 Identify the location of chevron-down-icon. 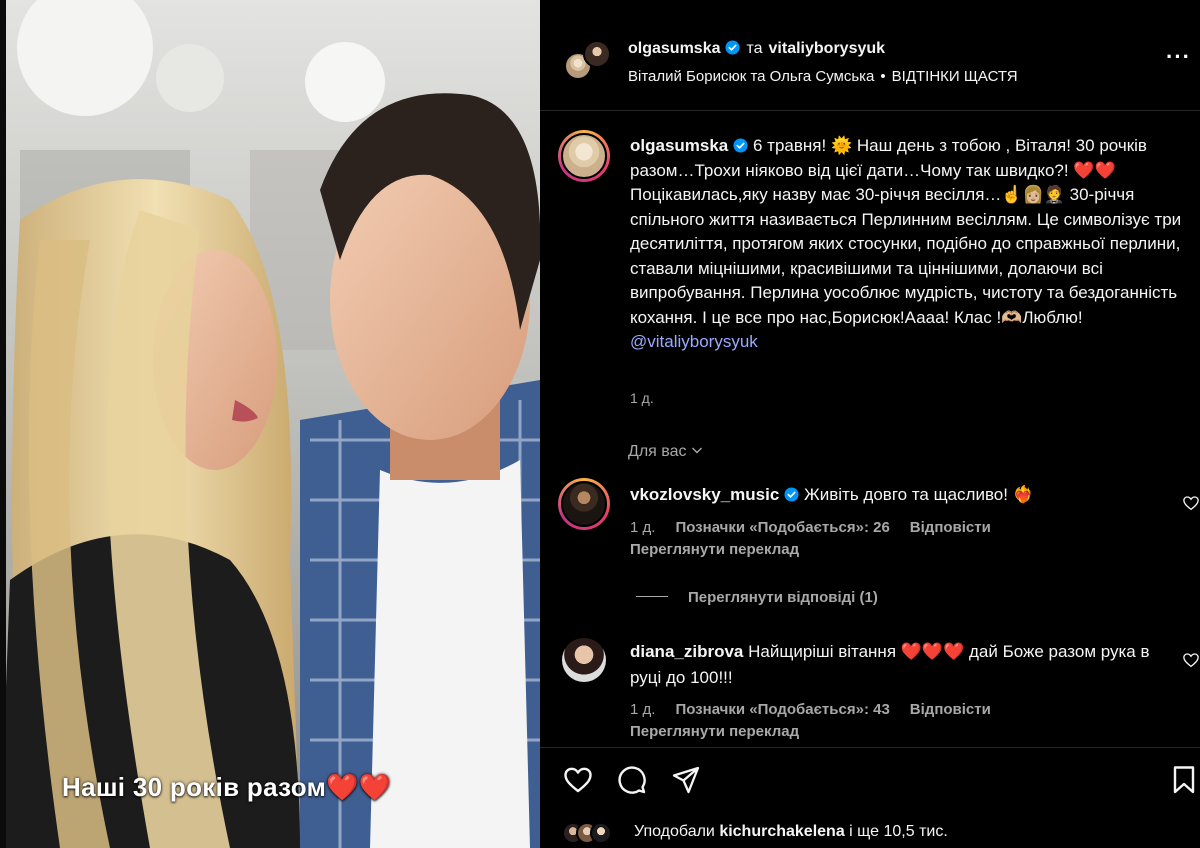
(696, 450).